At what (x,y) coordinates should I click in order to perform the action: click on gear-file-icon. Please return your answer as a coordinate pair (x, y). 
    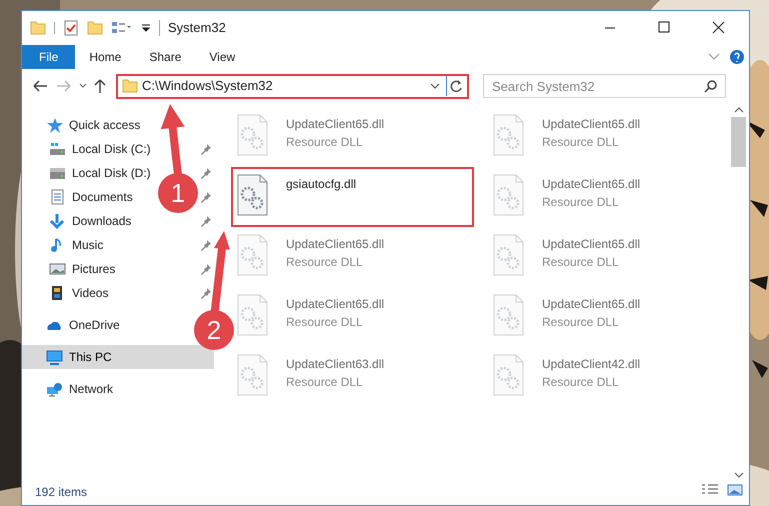
    Looking at the image, I should click on (252, 195).